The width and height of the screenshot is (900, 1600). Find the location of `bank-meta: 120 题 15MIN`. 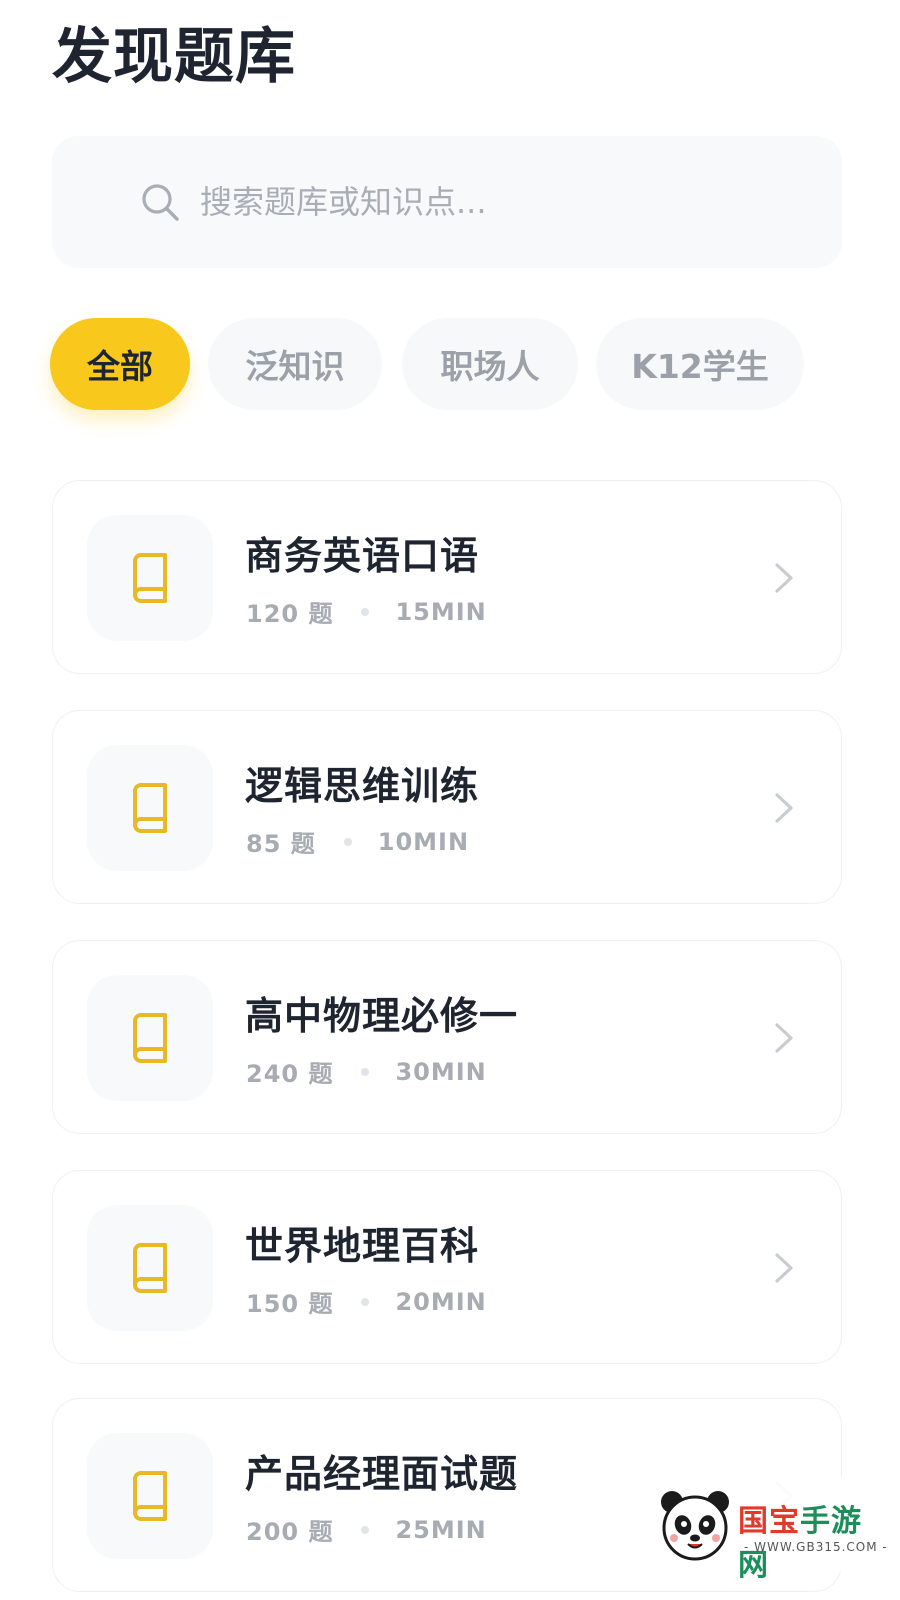

bank-meta: 120 题 15MIN is located at coordinates (366, 611).